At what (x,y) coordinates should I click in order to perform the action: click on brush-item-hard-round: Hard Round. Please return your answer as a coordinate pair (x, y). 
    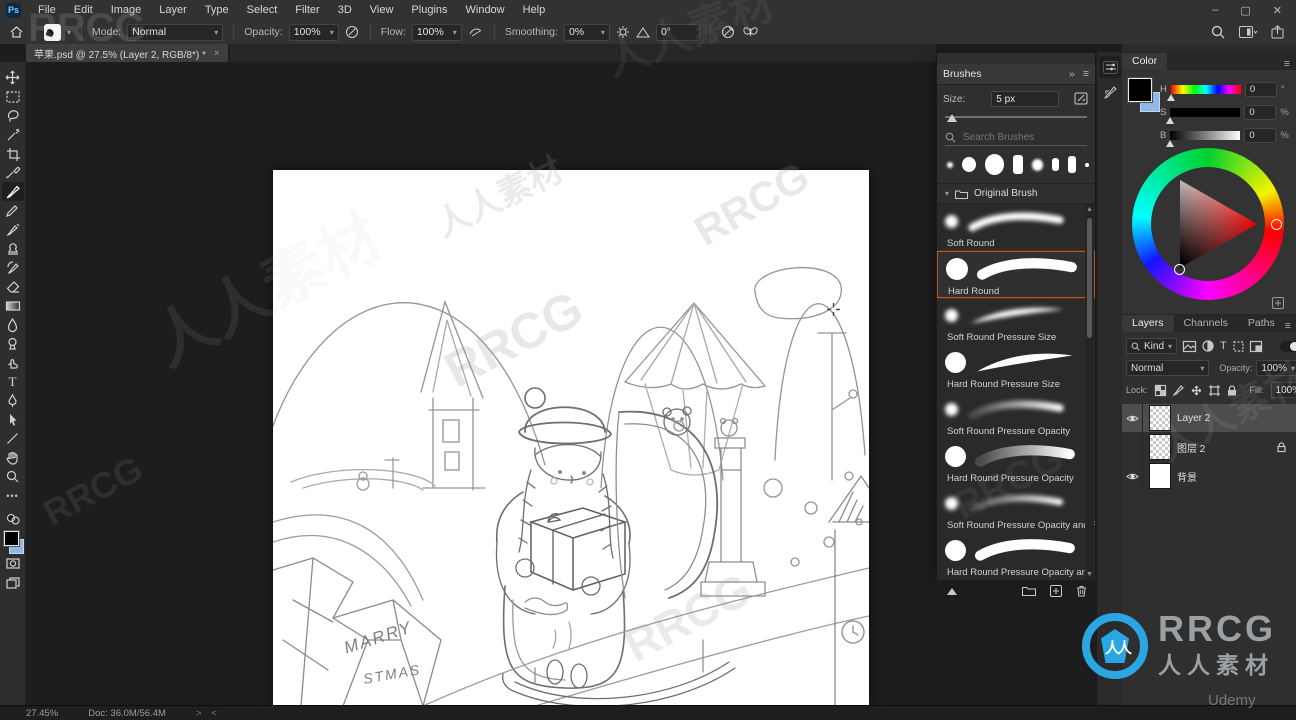
    Looking at the image, I should click on (1016, 274).